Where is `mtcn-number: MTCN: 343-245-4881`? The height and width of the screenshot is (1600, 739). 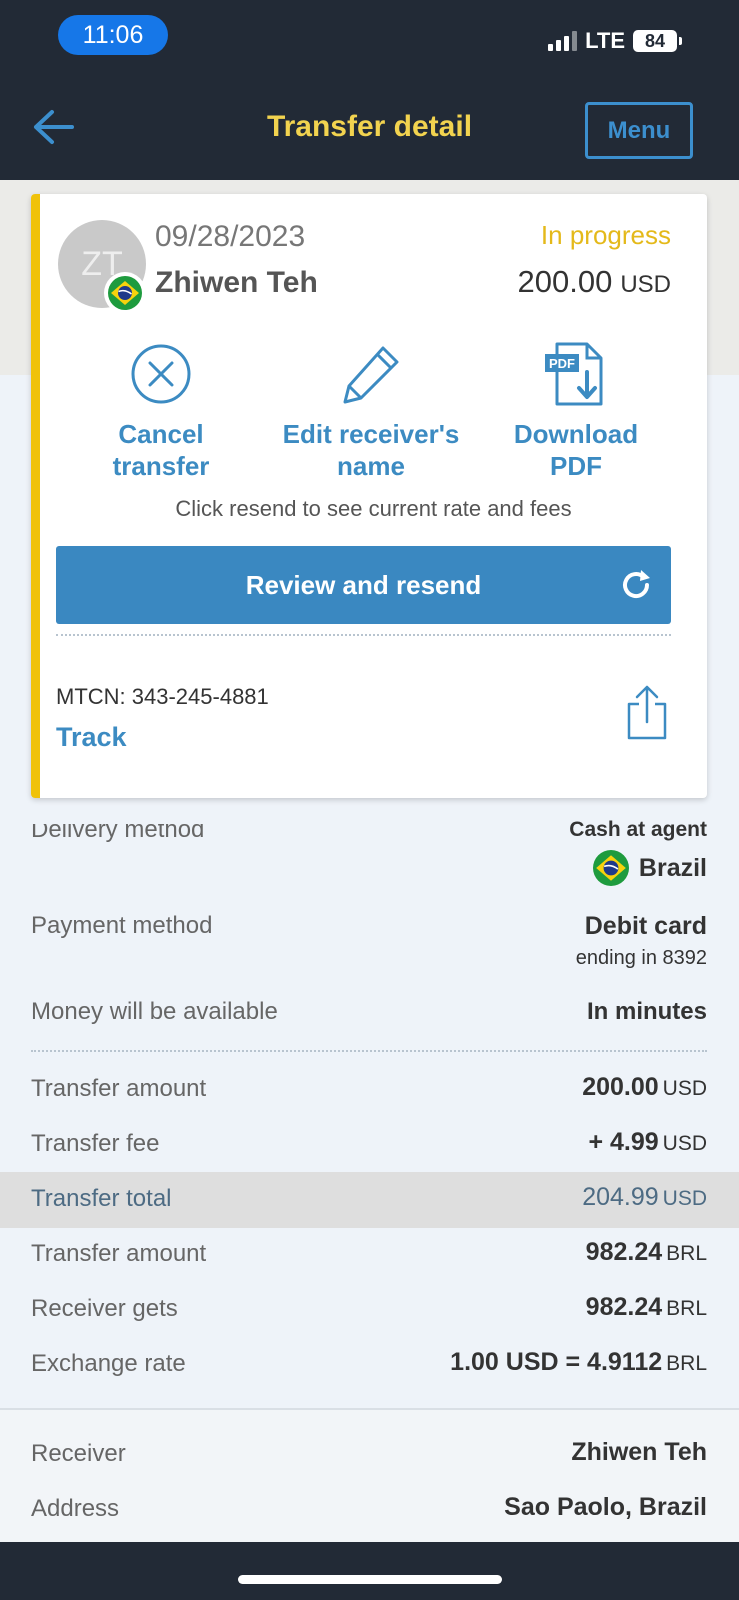
mtcn-number: MTCN: 343-245-4881 is located at coordinates (162, 696).